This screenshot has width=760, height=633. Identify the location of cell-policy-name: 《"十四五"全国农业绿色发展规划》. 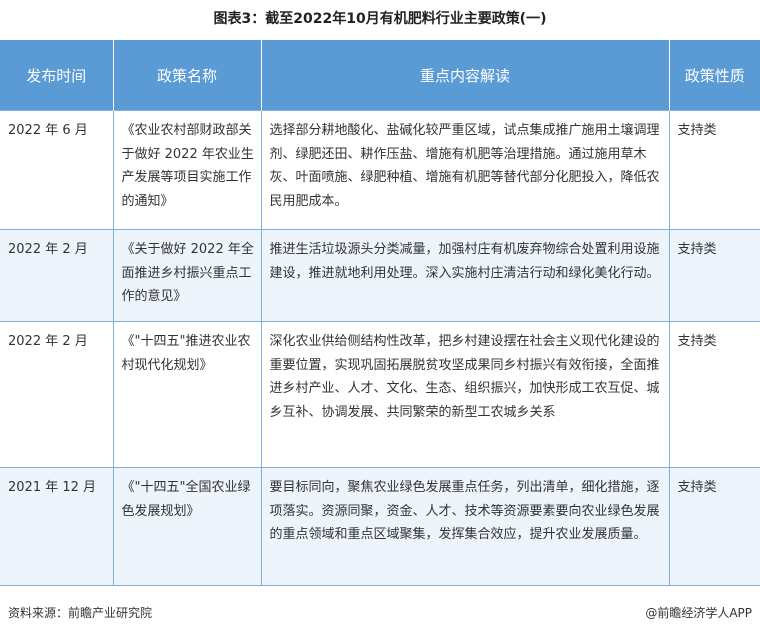
(186, 526).